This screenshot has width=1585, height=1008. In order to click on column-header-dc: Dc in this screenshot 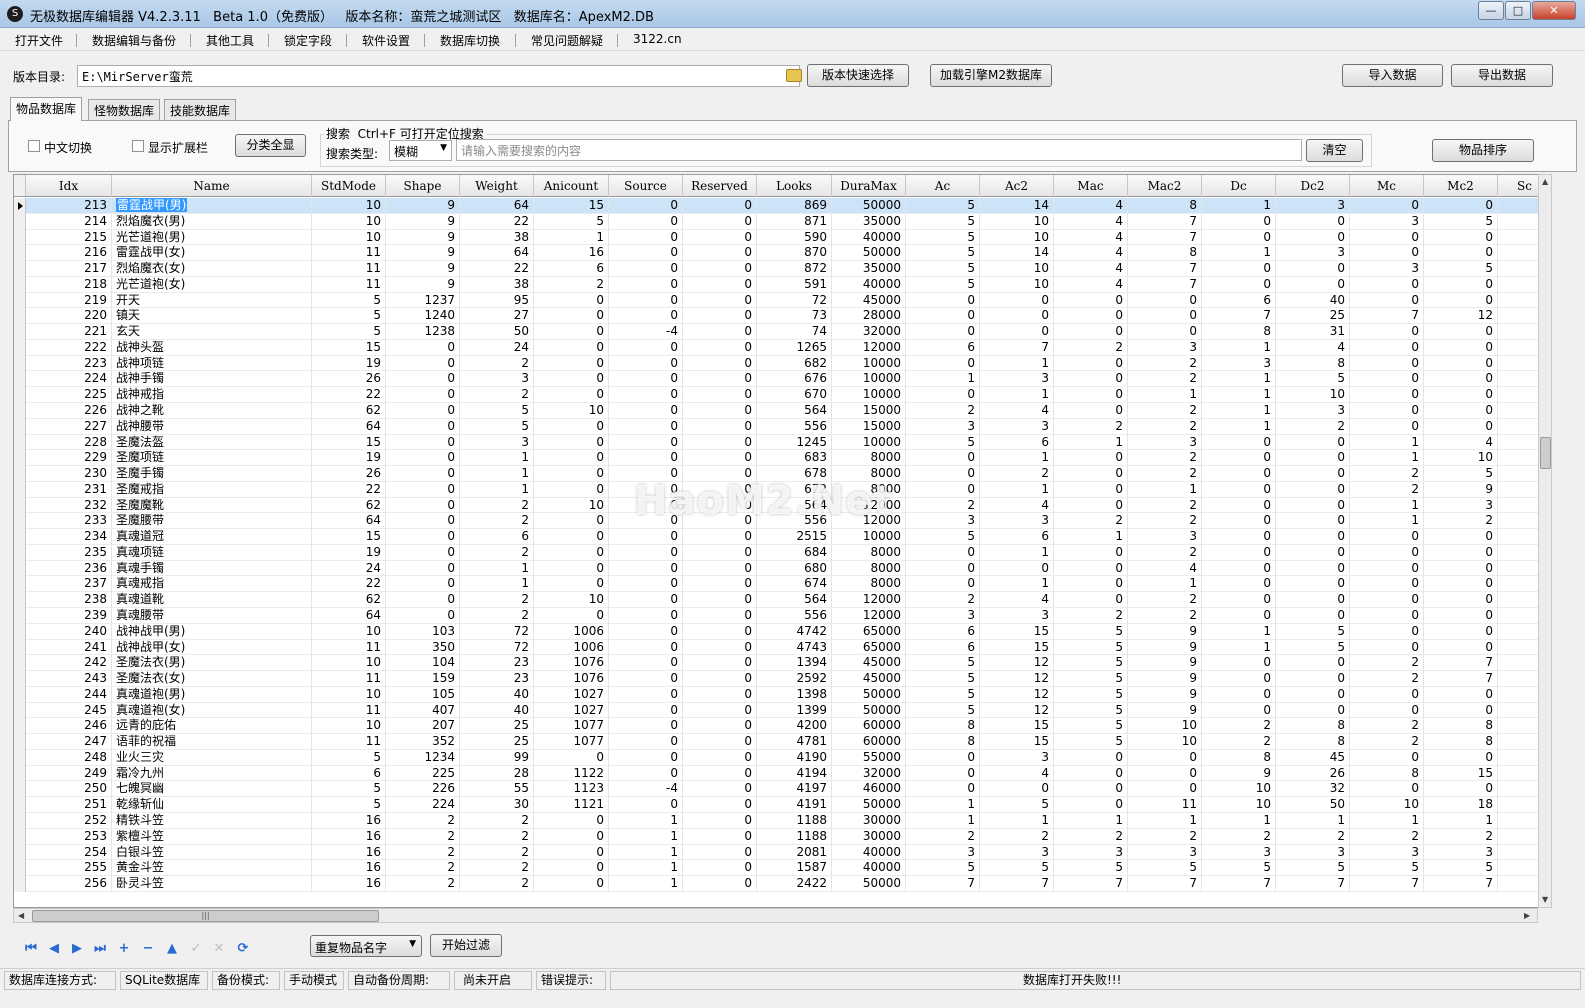, I will do `click(1239, 186)`.